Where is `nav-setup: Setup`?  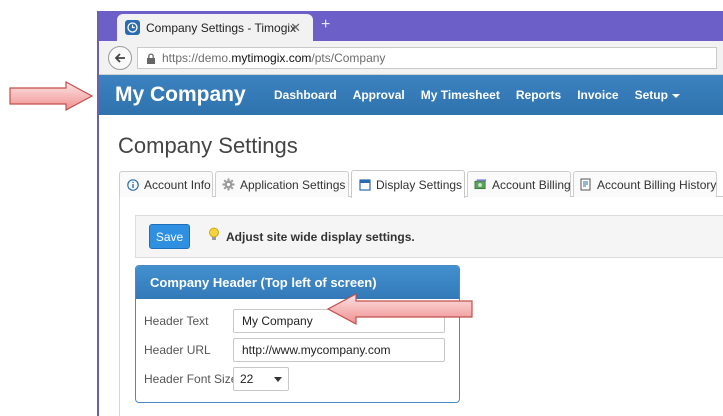
nav-setup: Setup is located at coordinates (657, 95).